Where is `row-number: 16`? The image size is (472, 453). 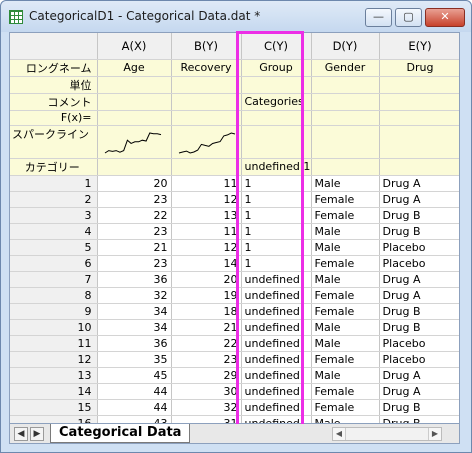 row-number: 16 is located at coordinates (54, 419).